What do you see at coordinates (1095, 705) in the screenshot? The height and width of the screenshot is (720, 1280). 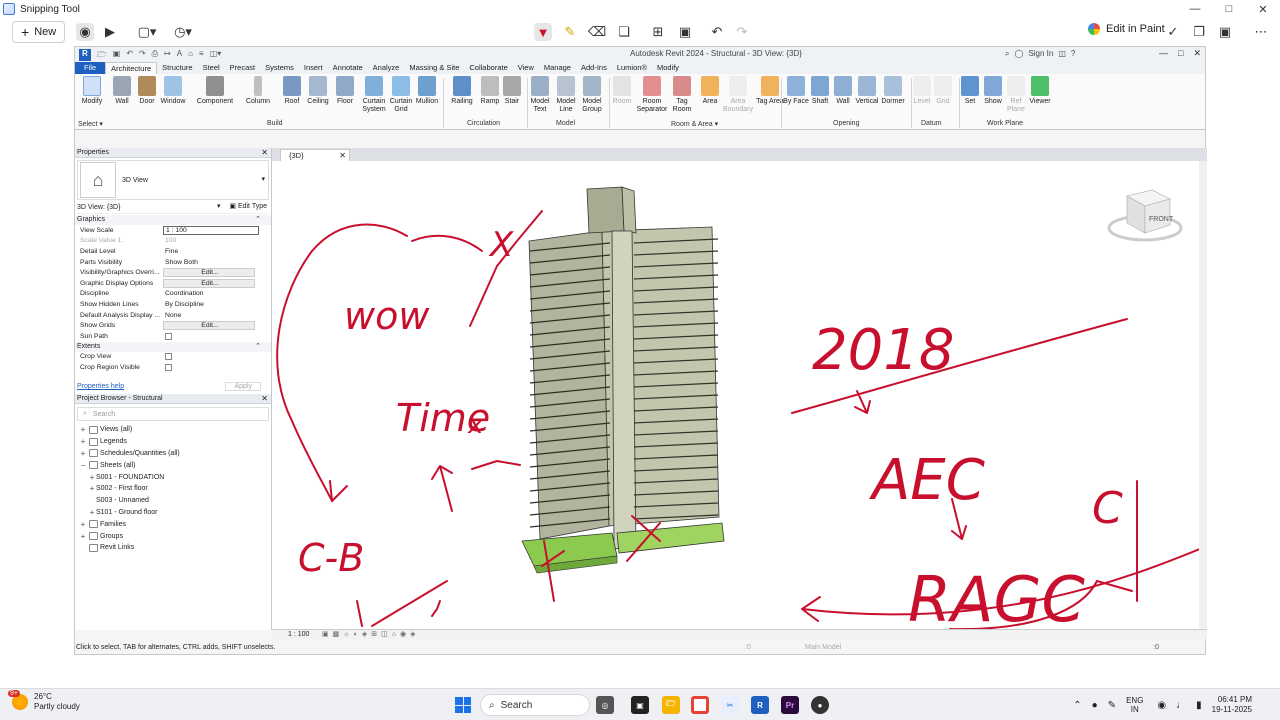 I see `microphone-icon: ●` at bounding box center [1095, 705].